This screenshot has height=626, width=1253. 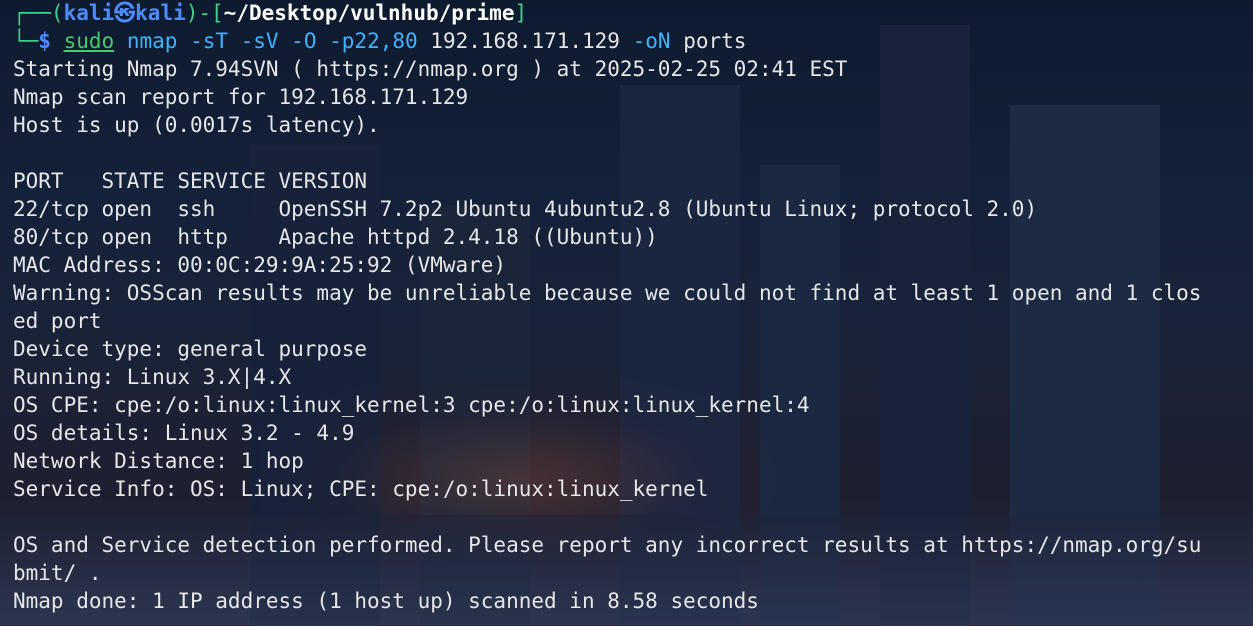 What do you see at coordinates (38, 13) in the screenshot?
I see `prompt-corner-top: ┌──(` at bounding box center [38, 13].